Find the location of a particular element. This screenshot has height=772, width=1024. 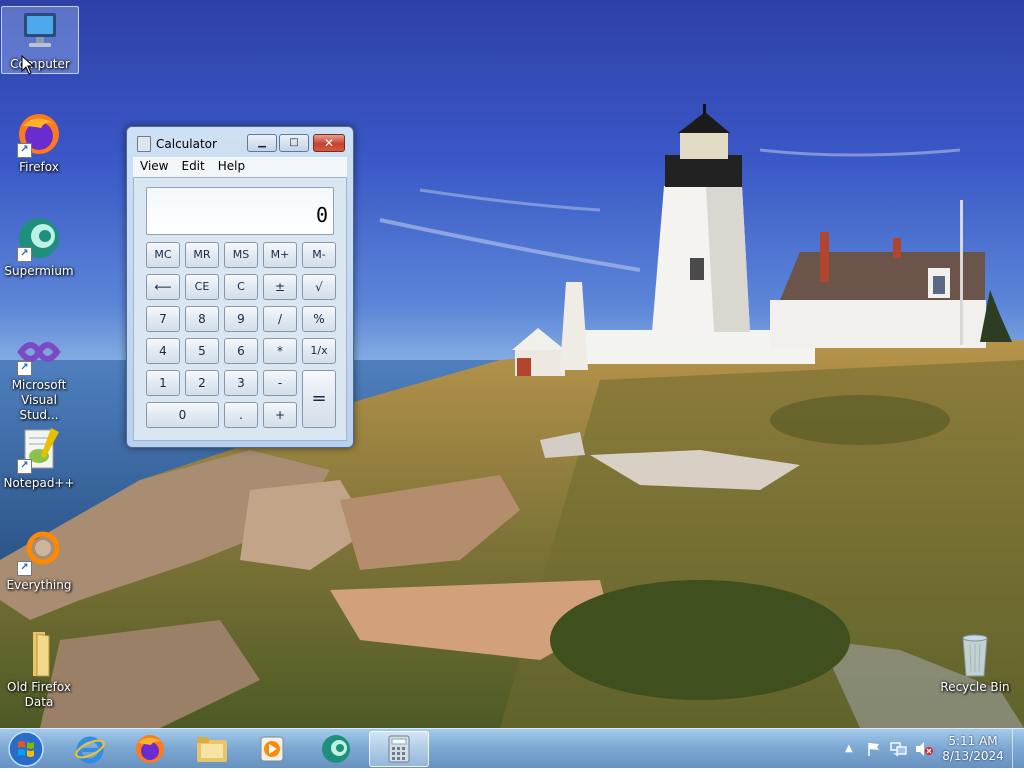

desktop-icon-everything: ↗ Everything is located at coordinates (39, 560).